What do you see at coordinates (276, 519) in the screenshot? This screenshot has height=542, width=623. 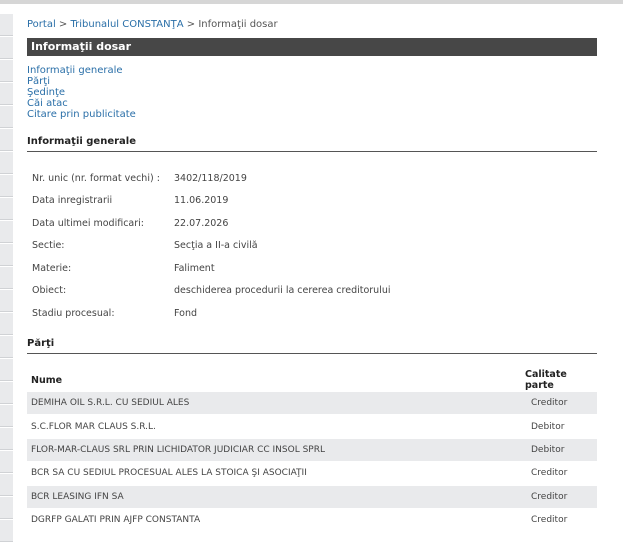 I see `party-name: DGRFP GALATI PRIN AJFP CONSTANTA` at bounding box center [276, 519].